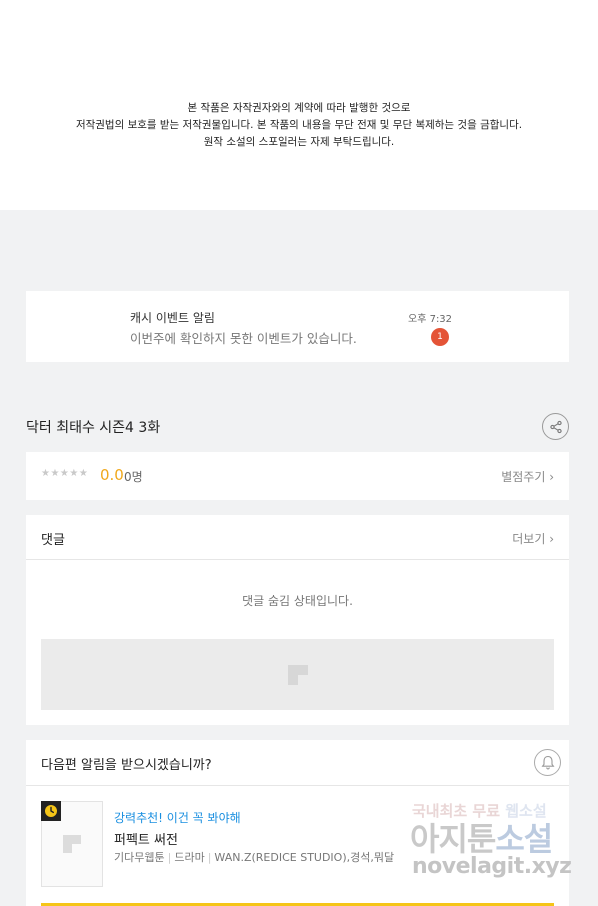 The image size is (598, 906). Describe the element at coordinates (297, 476) in the screenshot. I see `rating-card: ★★★★★ 0.0 0명 별점주기 ›` at that location.